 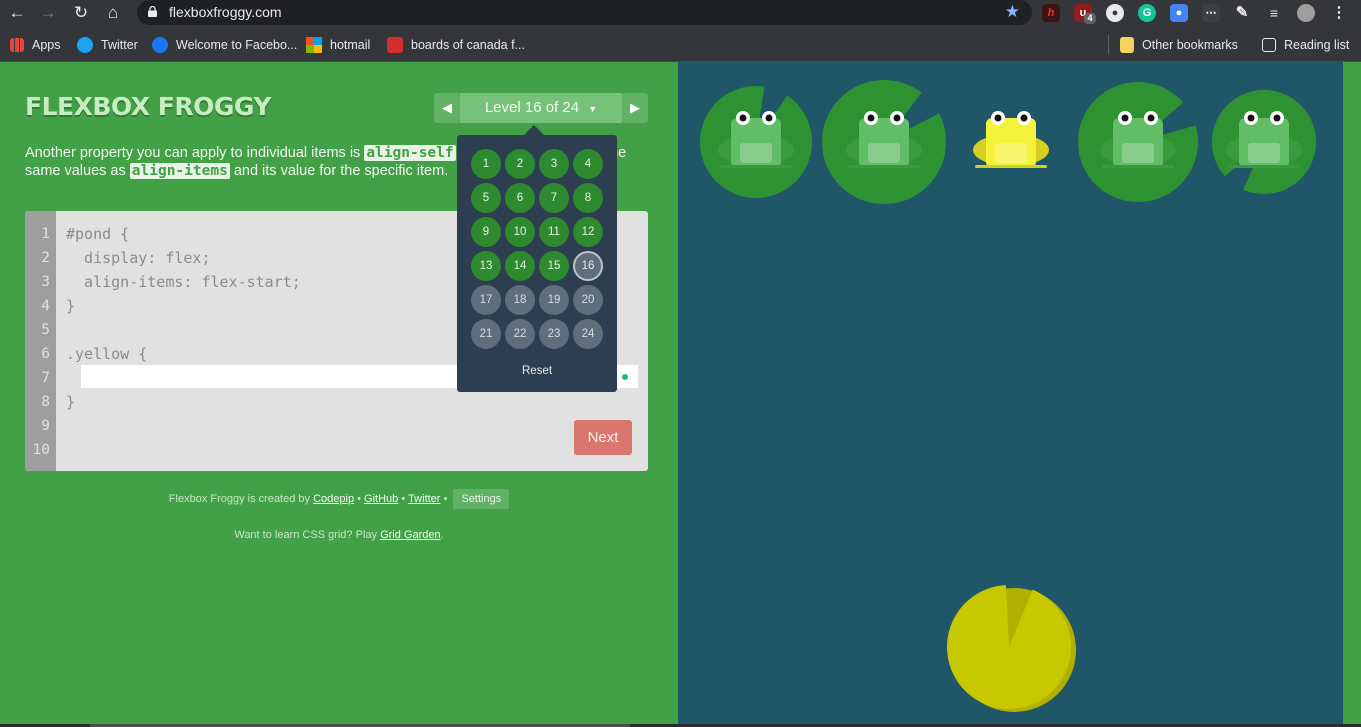 I want to click on level-23-button: 23, so click(x=554, y=334).